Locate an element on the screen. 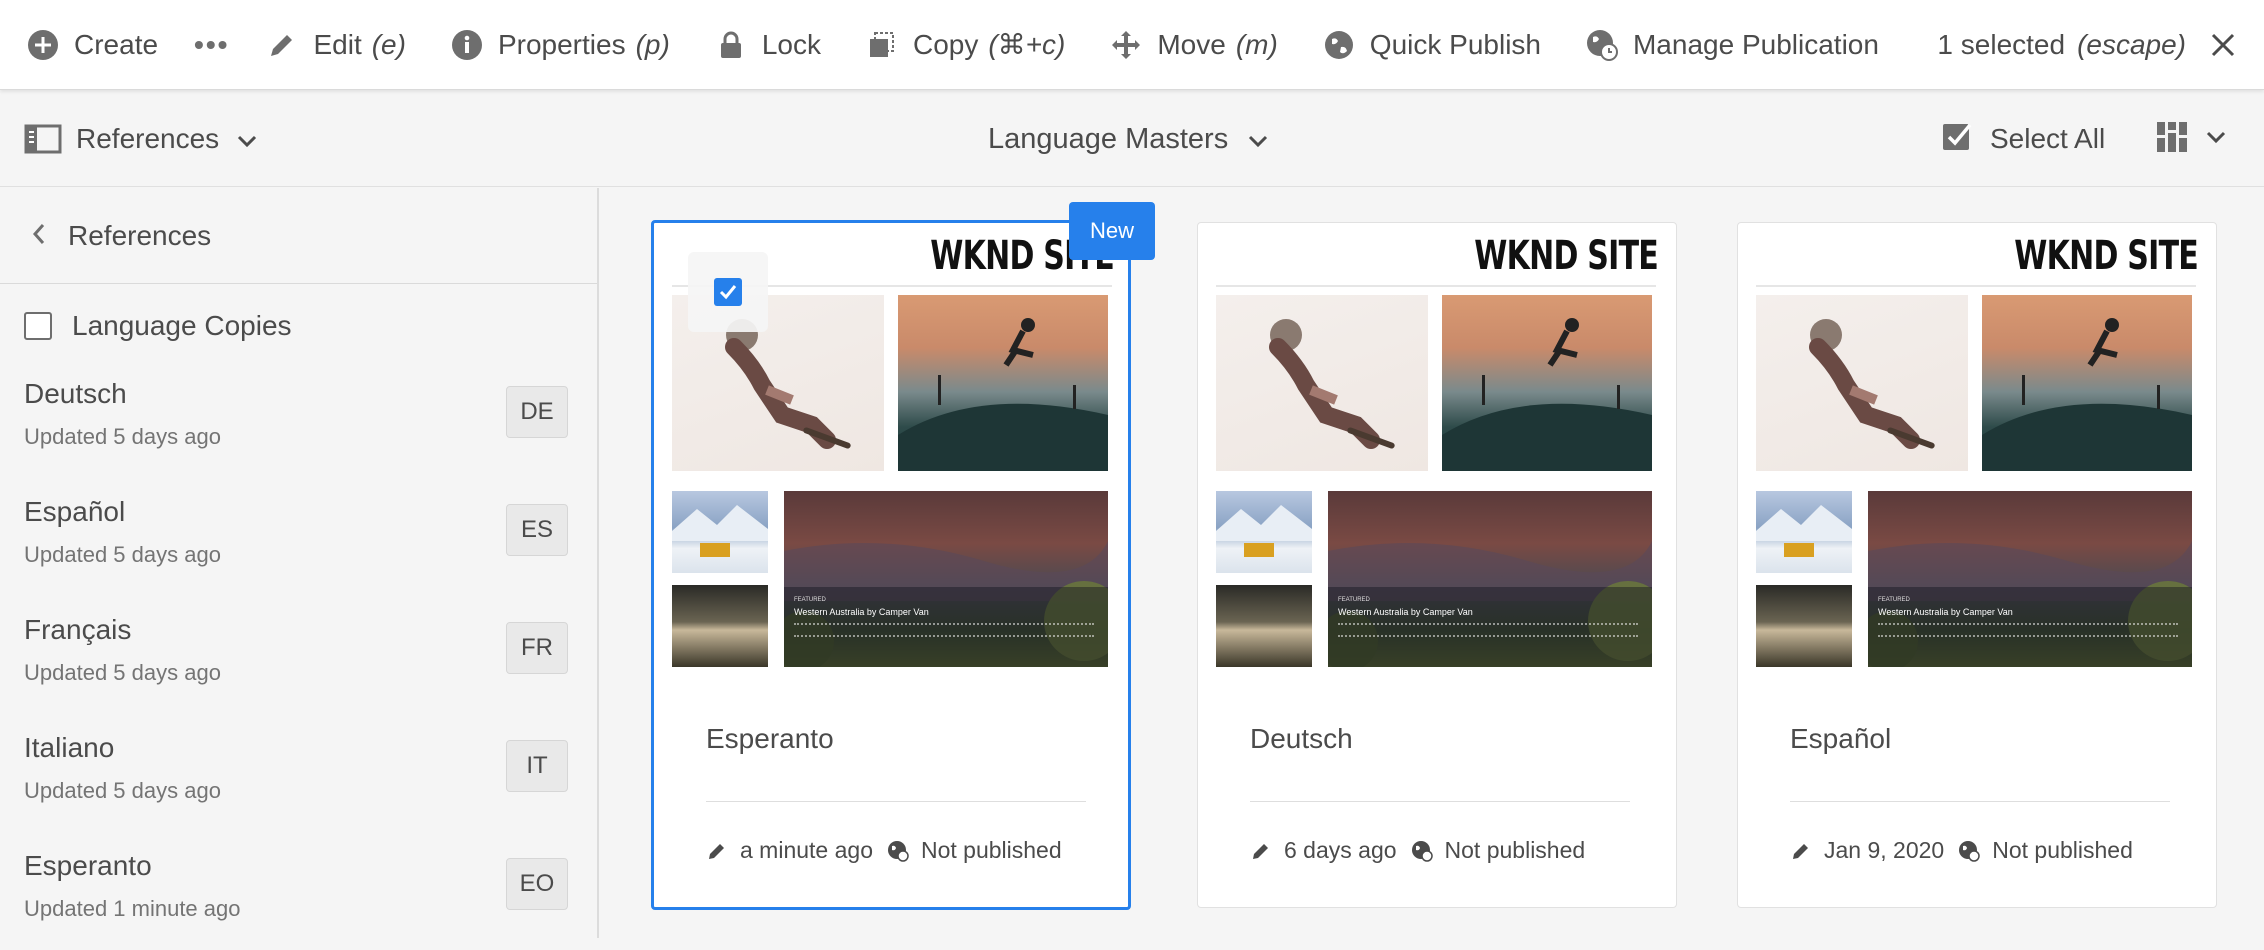 This screenshot has height=950, width=2264. edit-label: Edit is located at coordinates (337, 44).